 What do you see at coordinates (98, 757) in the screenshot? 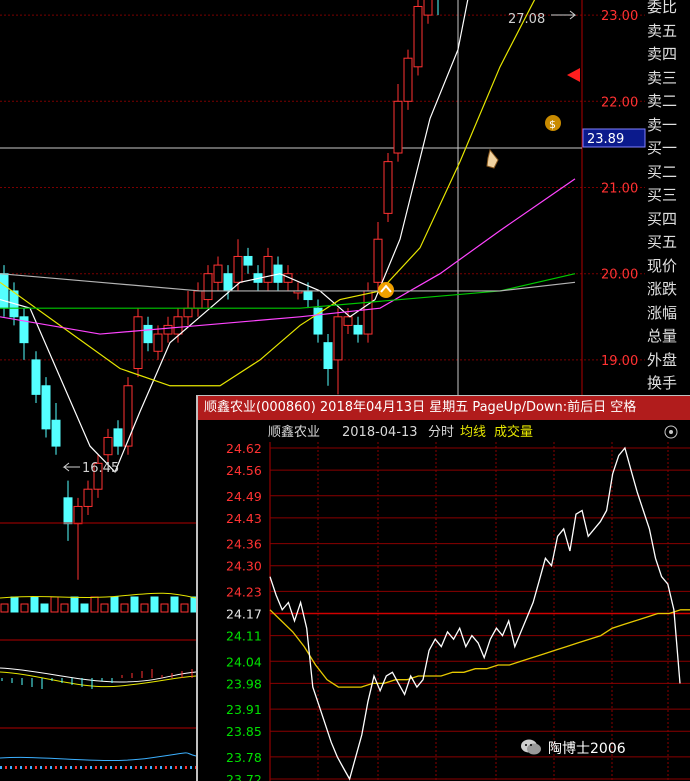
I see `indicator-line` at bounding box center [98, 757].